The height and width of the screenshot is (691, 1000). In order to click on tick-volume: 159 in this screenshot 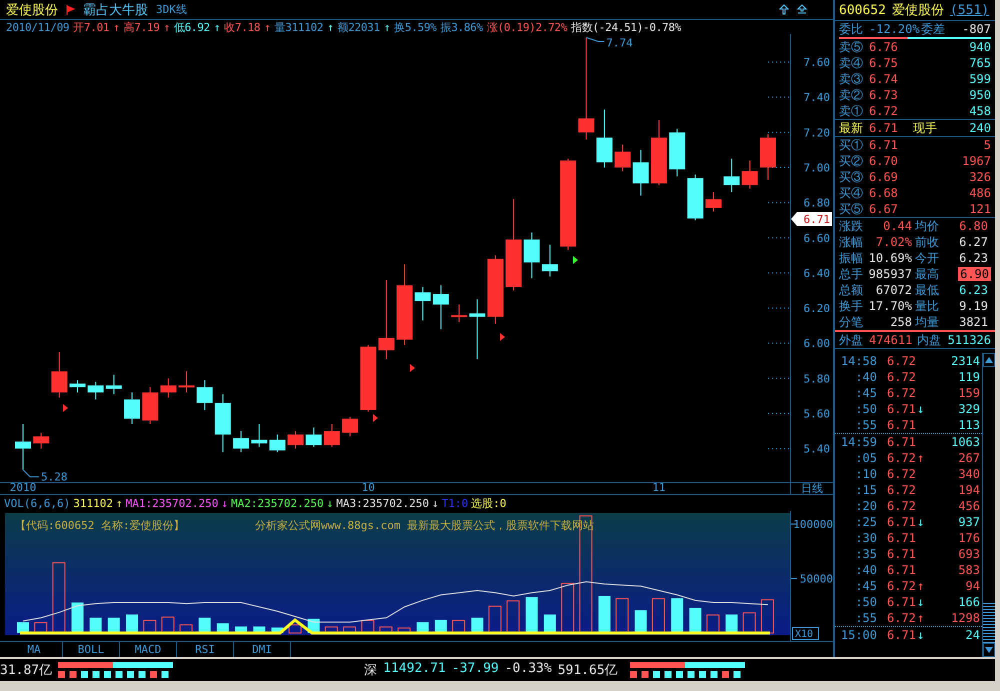, I will do `click(969, 393)`.